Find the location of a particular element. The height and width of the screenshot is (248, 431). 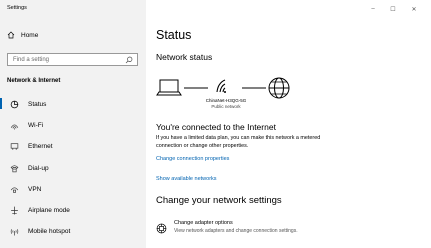

sidebar-item-label: Status is located at coordinates (37, 104).